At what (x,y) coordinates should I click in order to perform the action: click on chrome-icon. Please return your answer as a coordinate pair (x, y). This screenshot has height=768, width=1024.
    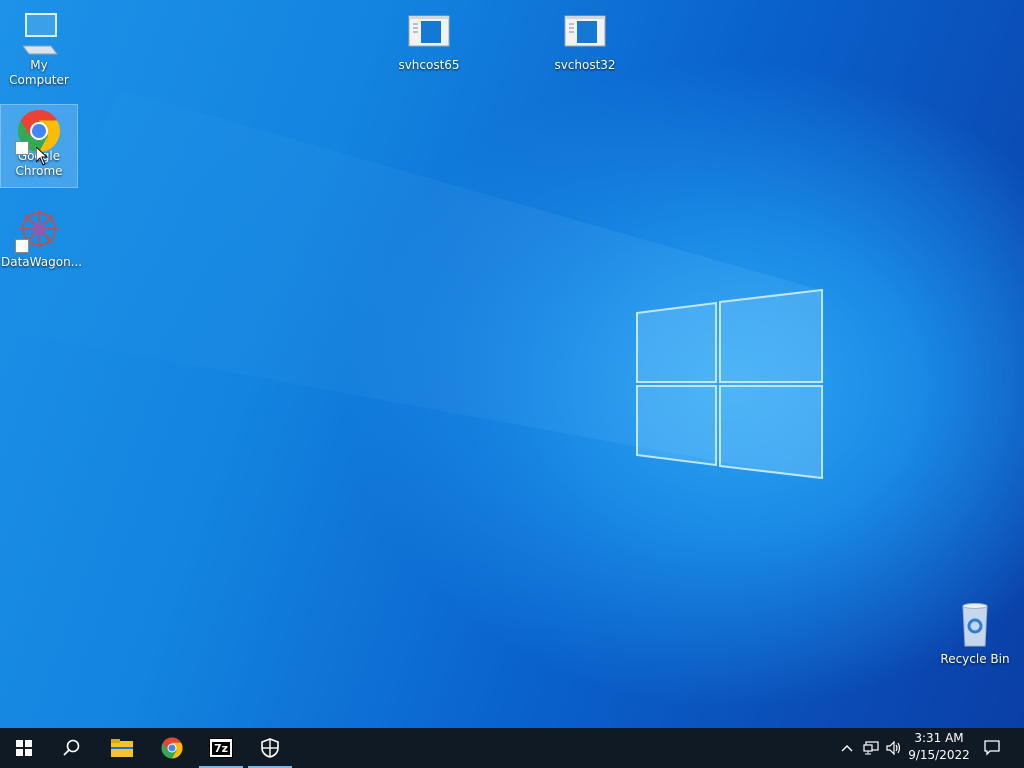
    Looking at the image, I should click on (172, 748).